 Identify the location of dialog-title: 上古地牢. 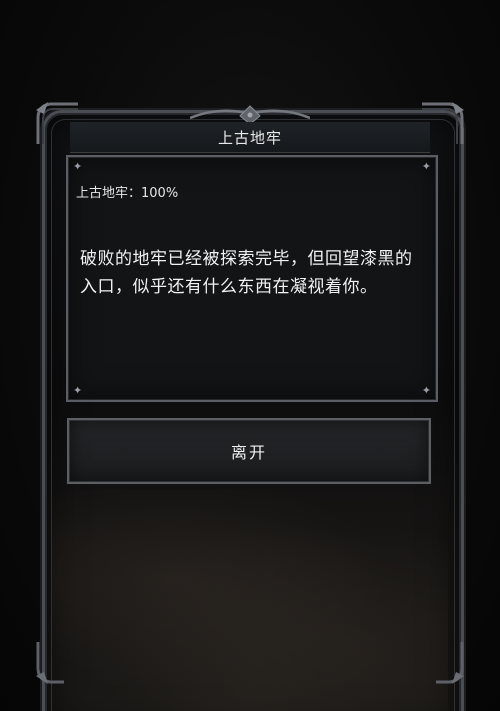
(249, 137).